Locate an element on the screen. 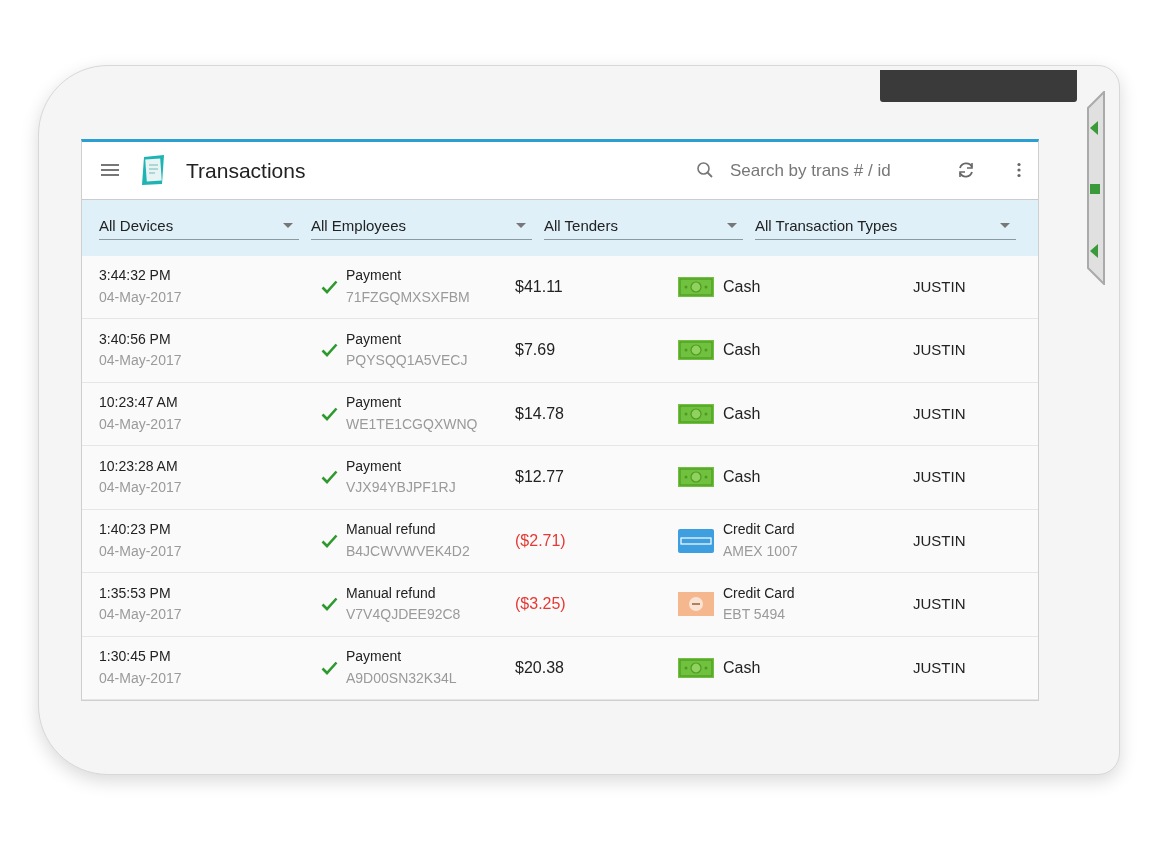 This screenshot has width=1158, height=856. transaction-time: 10:23:28 AM is located at coordinates (139, 466).